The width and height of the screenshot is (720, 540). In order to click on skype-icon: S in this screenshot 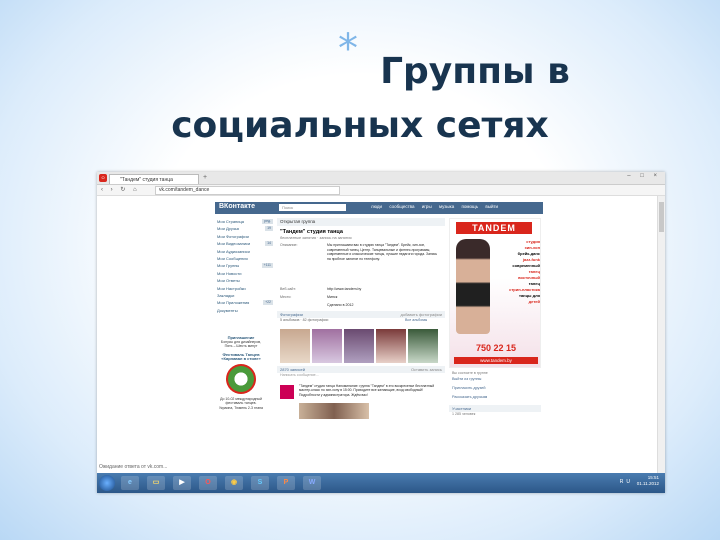, I will do `click(260, 483)`.